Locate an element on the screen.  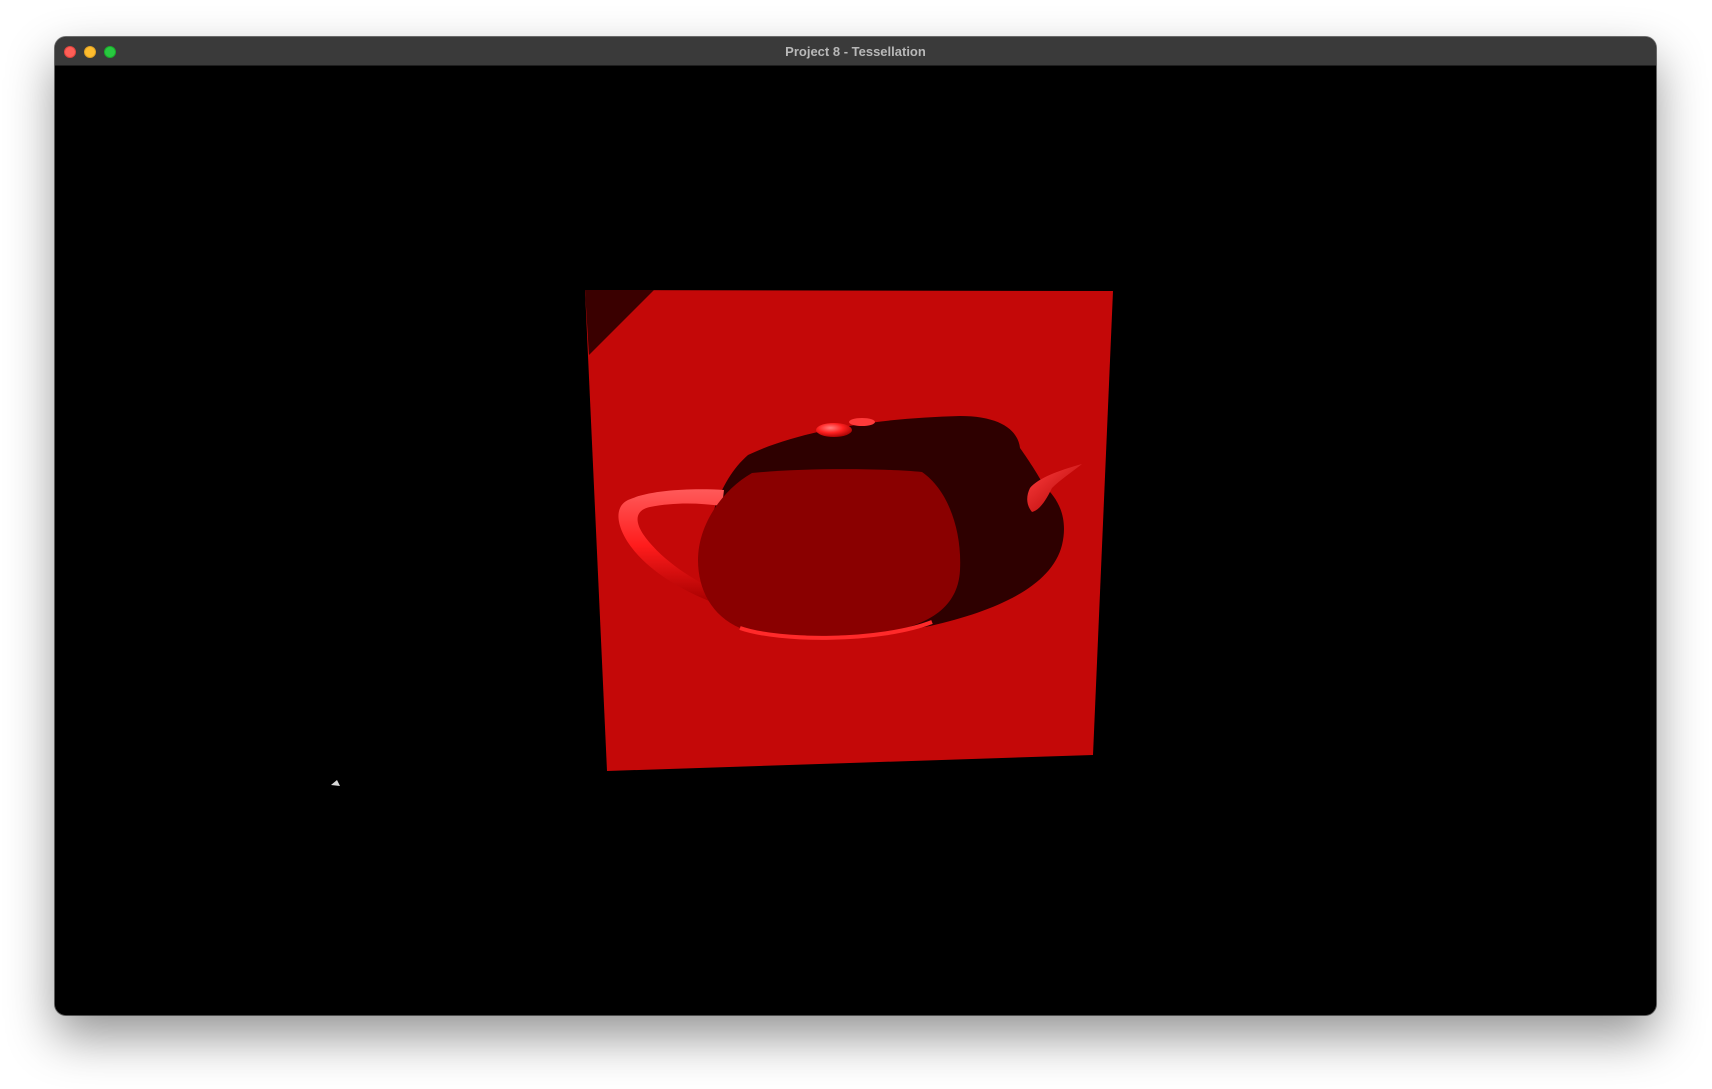
light-marker is located at coordinates (335, 783).